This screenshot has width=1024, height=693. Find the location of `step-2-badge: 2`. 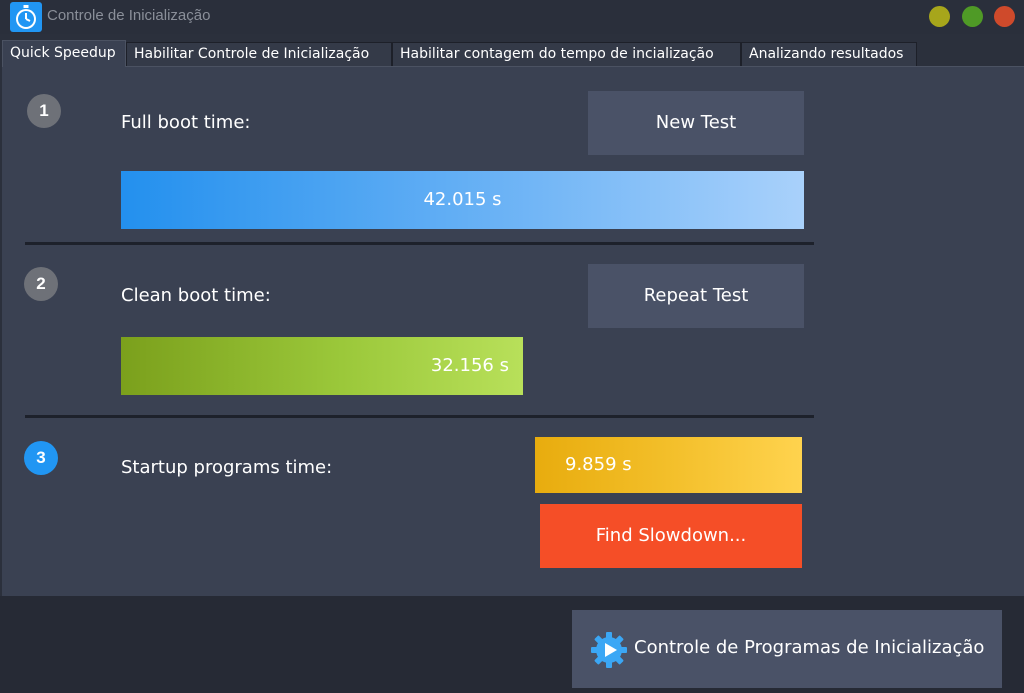

step-2-badge: 2 is located at coordinates (41, 284).